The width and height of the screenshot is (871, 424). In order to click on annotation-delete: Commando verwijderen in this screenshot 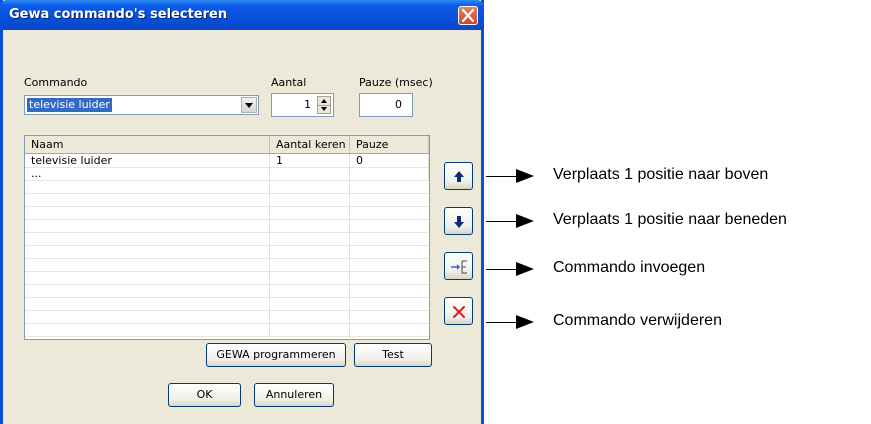, I will do `click(637, 320)`.